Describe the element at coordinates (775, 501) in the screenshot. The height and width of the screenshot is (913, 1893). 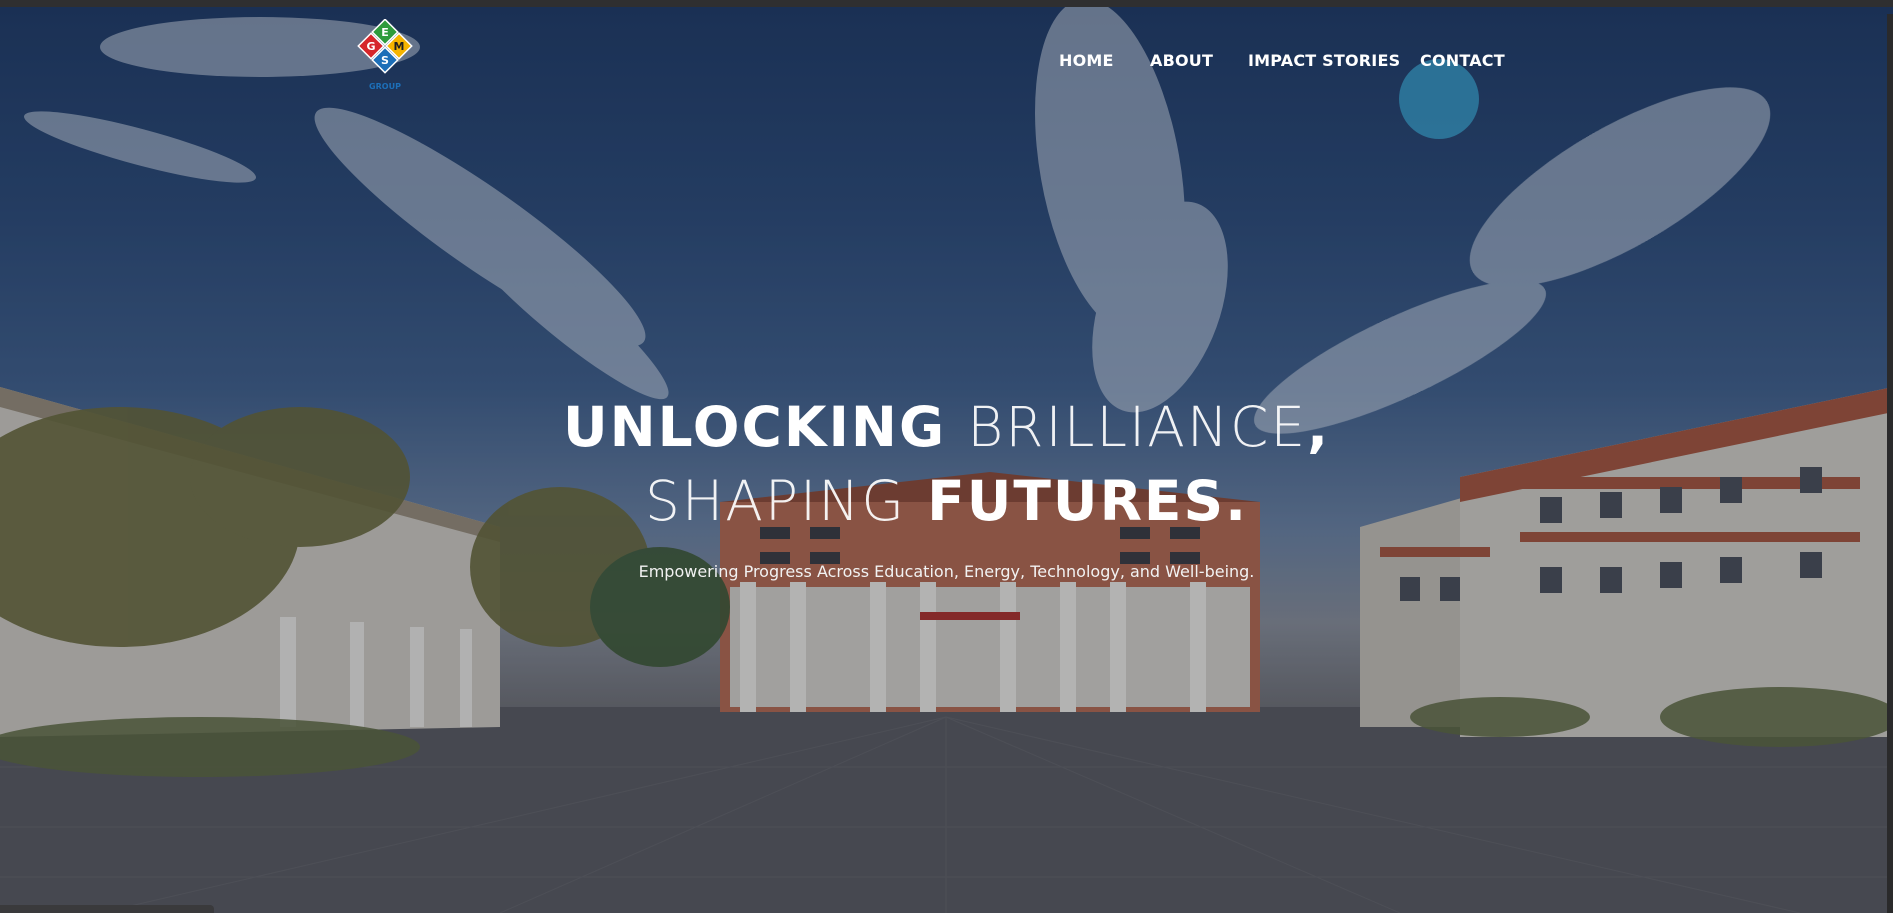
I see `headline-word-shaping: SHAPING` at that location.